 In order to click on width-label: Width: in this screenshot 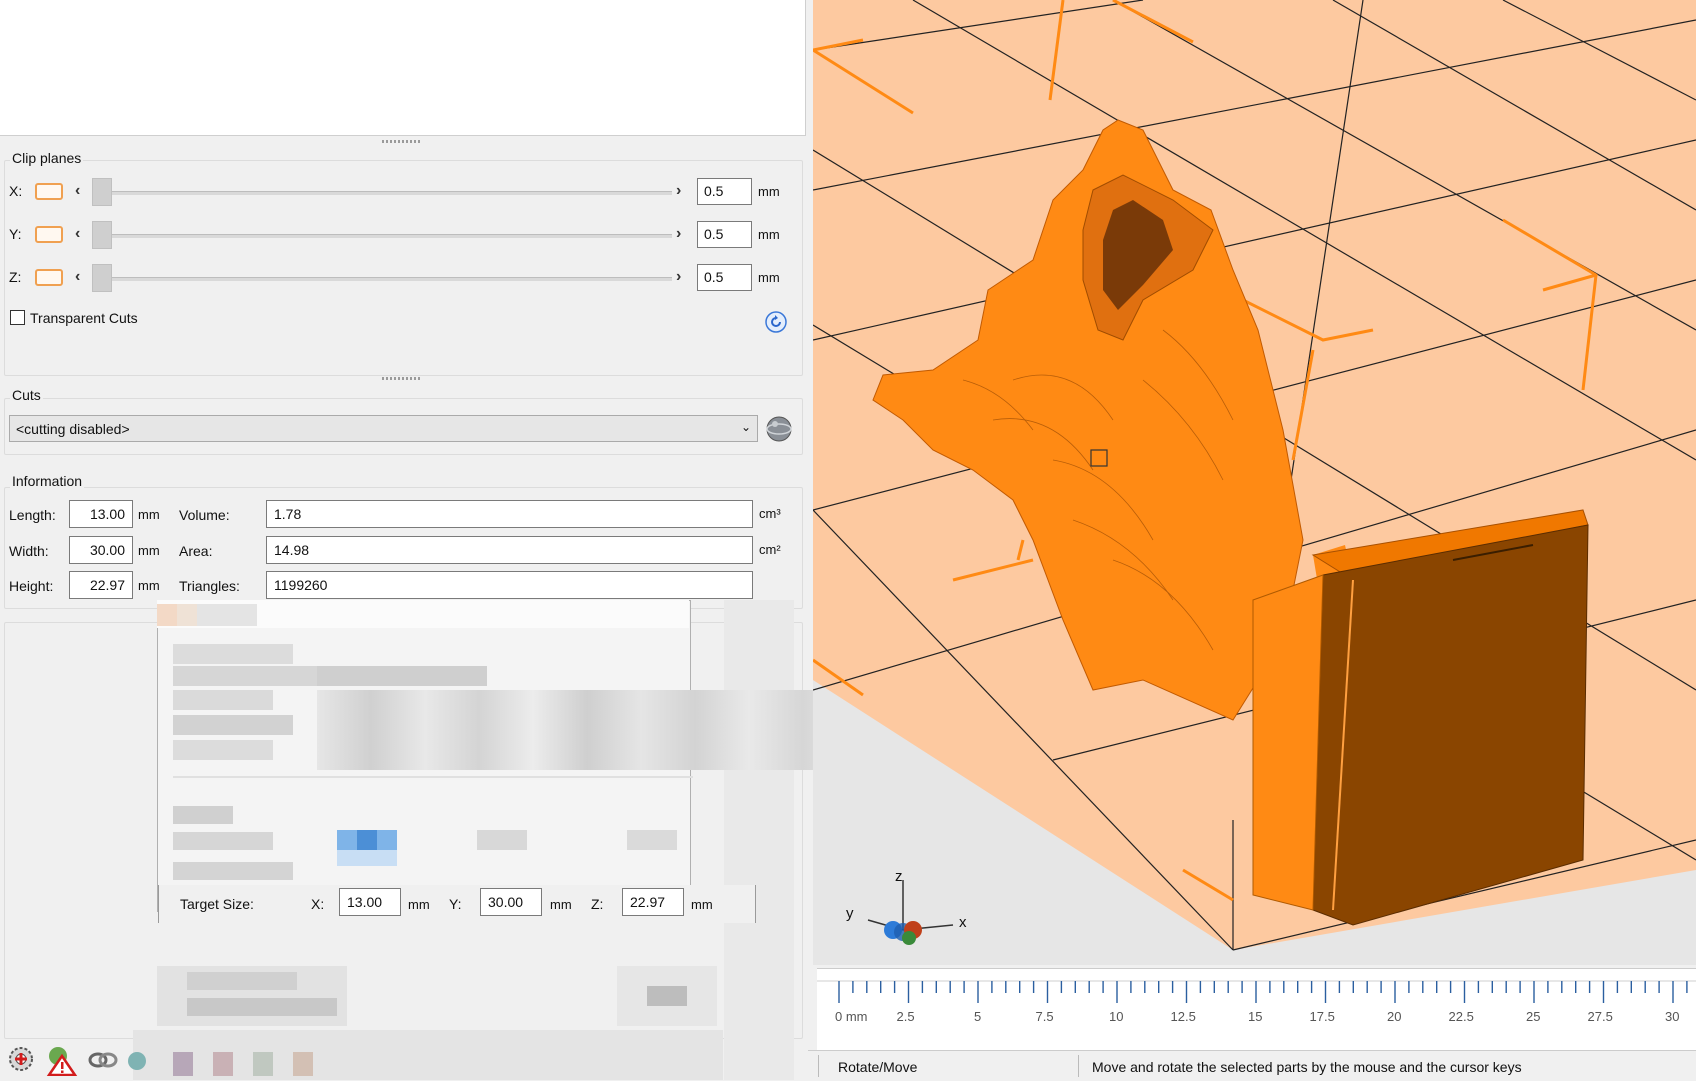, I will do `click(29, 551)`.